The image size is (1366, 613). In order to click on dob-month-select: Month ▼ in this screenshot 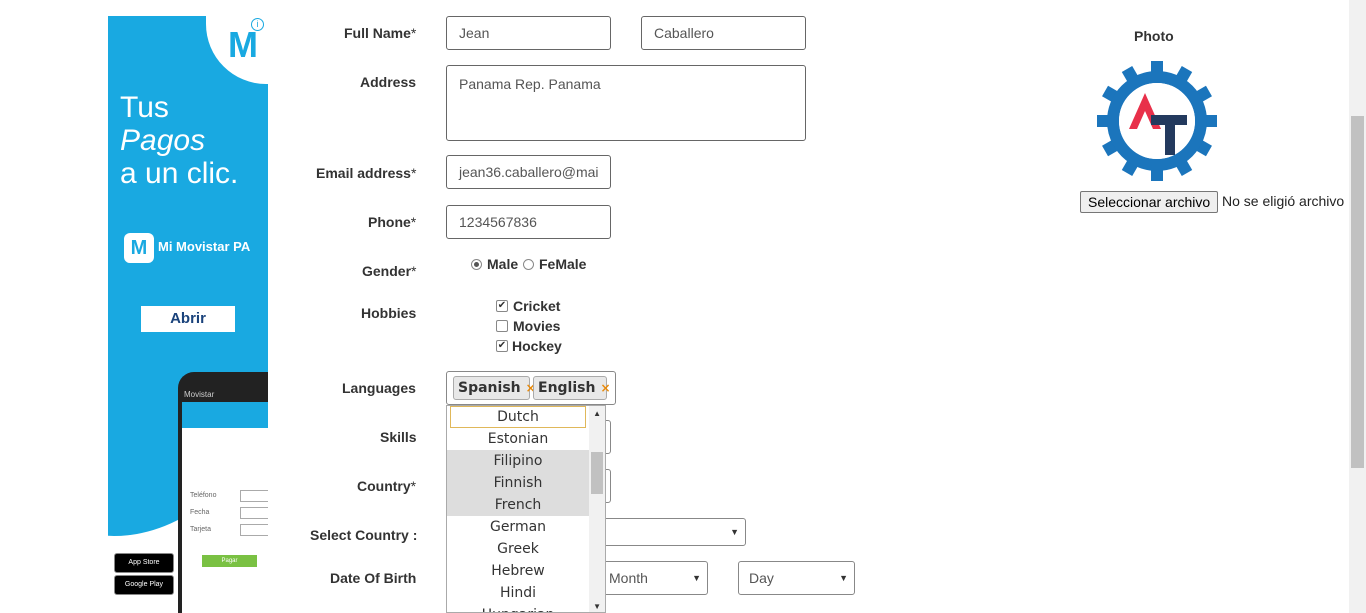, I will do `click(653, 578)`.